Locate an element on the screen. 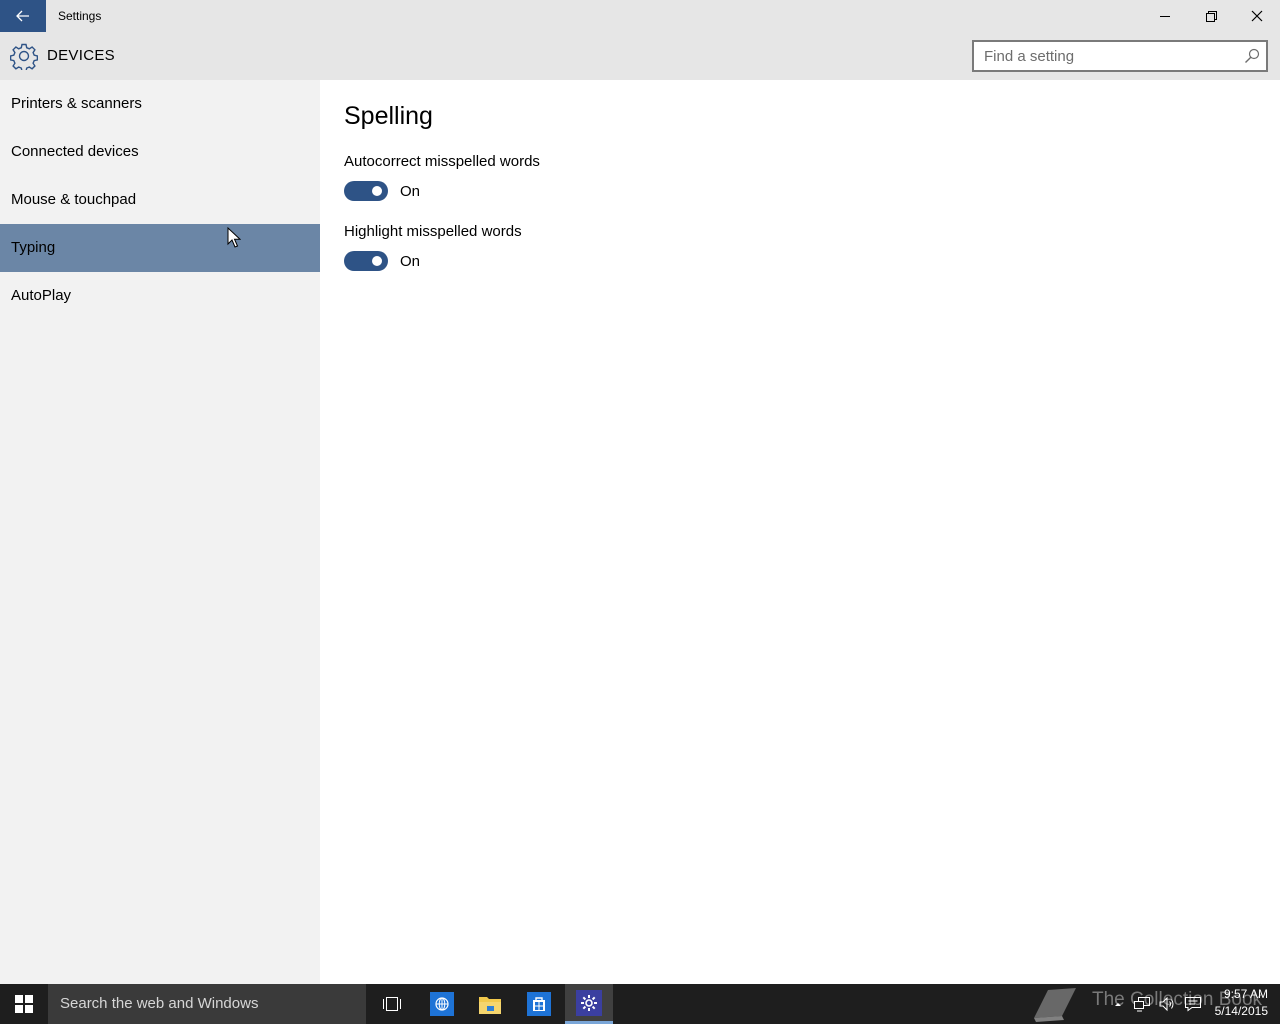 The image size is (1280, 1024). autocorrect-label: Autocorrect misspelled words is located at coordinates (442, 161).